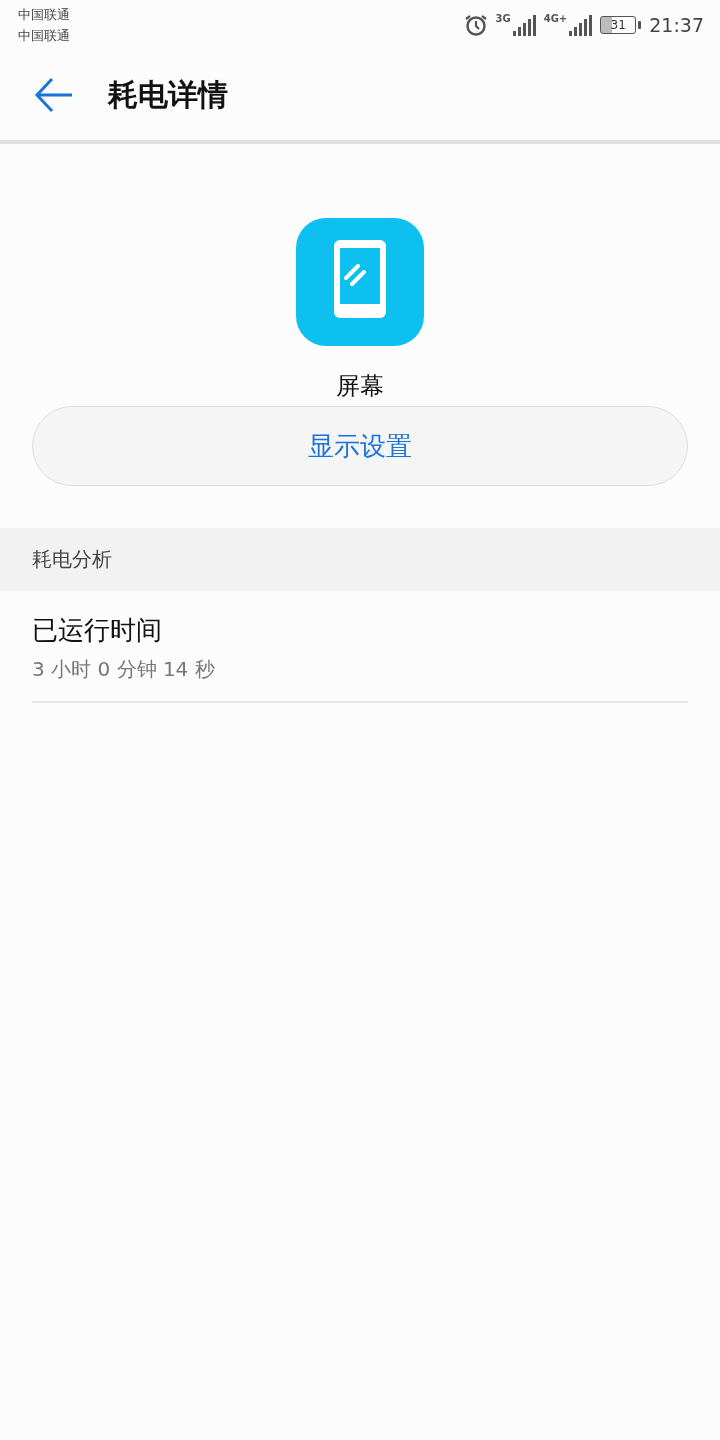 The image size is (720, 1440). I want to click on app-name: 屏幕, so click(360, 386).